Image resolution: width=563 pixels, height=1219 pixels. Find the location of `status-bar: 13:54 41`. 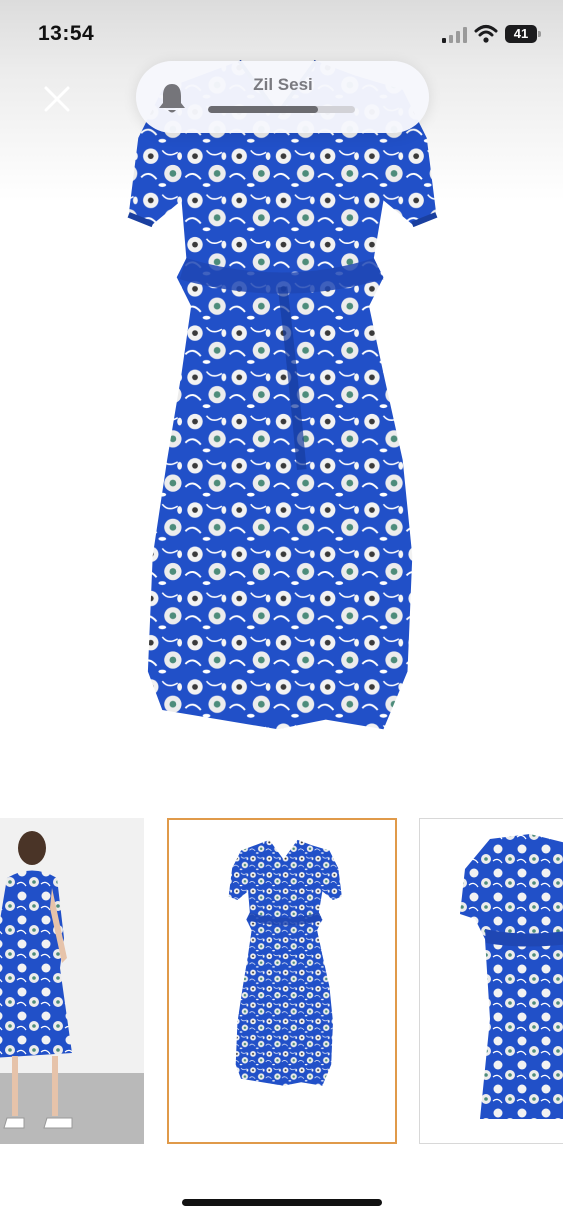

status-bar: 13:54 41 is located at coordinates (281, 35).